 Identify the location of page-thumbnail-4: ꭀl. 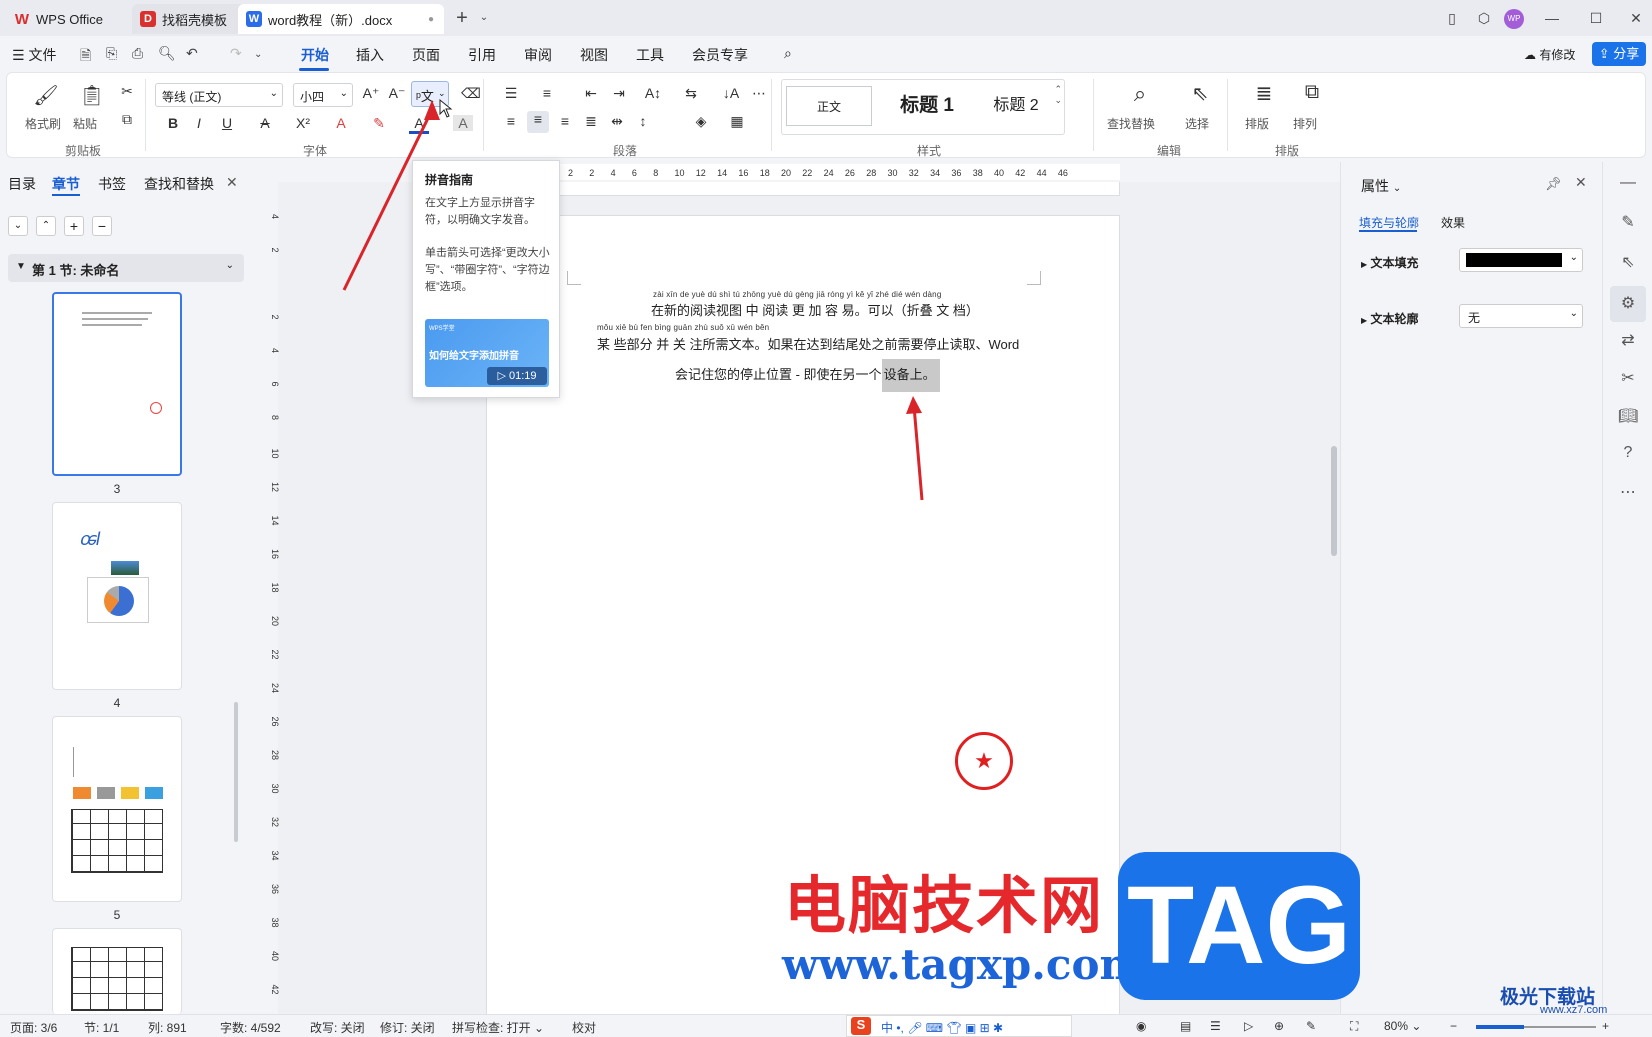
(117, 596).